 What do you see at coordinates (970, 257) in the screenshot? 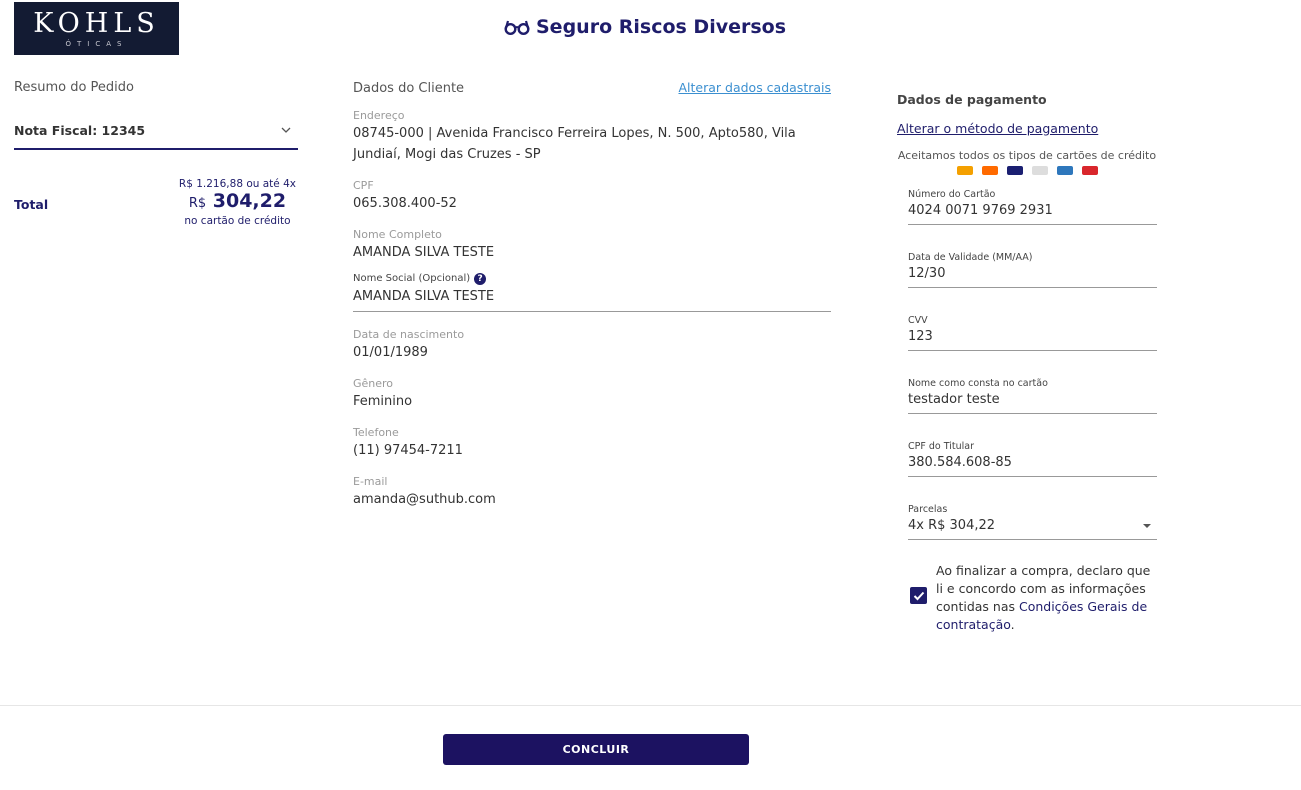
I see `expiry-label: Data de Validade (MM/AA)` at bounding box center [970, 257].